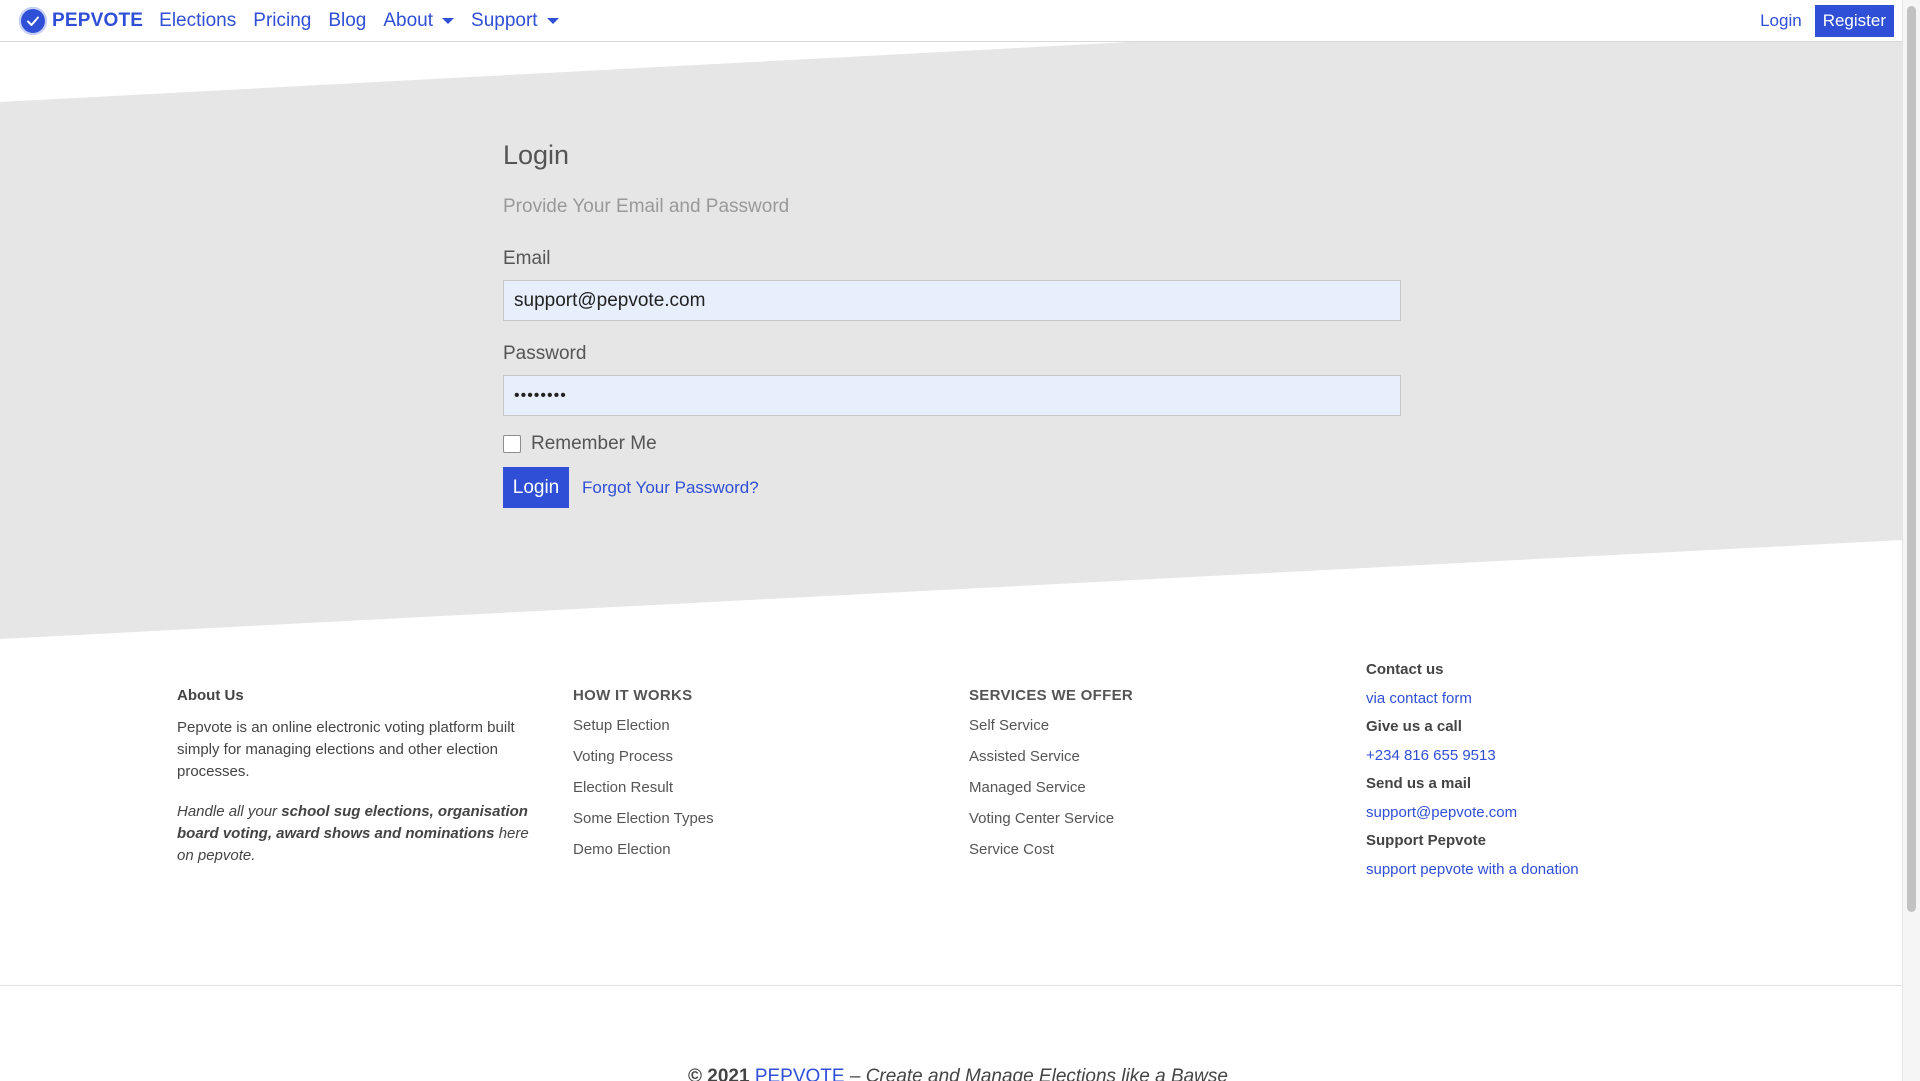  What do you see at coordinates (229, 811) in the screenshot?
I see `about-tagline-prefix: Handle all your` at bounding box center [229, 811].